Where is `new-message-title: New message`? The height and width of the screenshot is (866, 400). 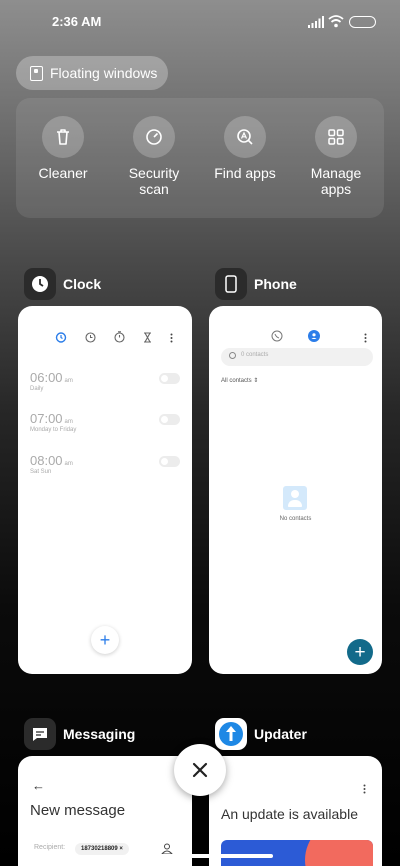
new-message-title: New message is located at coordinates (78, 810).